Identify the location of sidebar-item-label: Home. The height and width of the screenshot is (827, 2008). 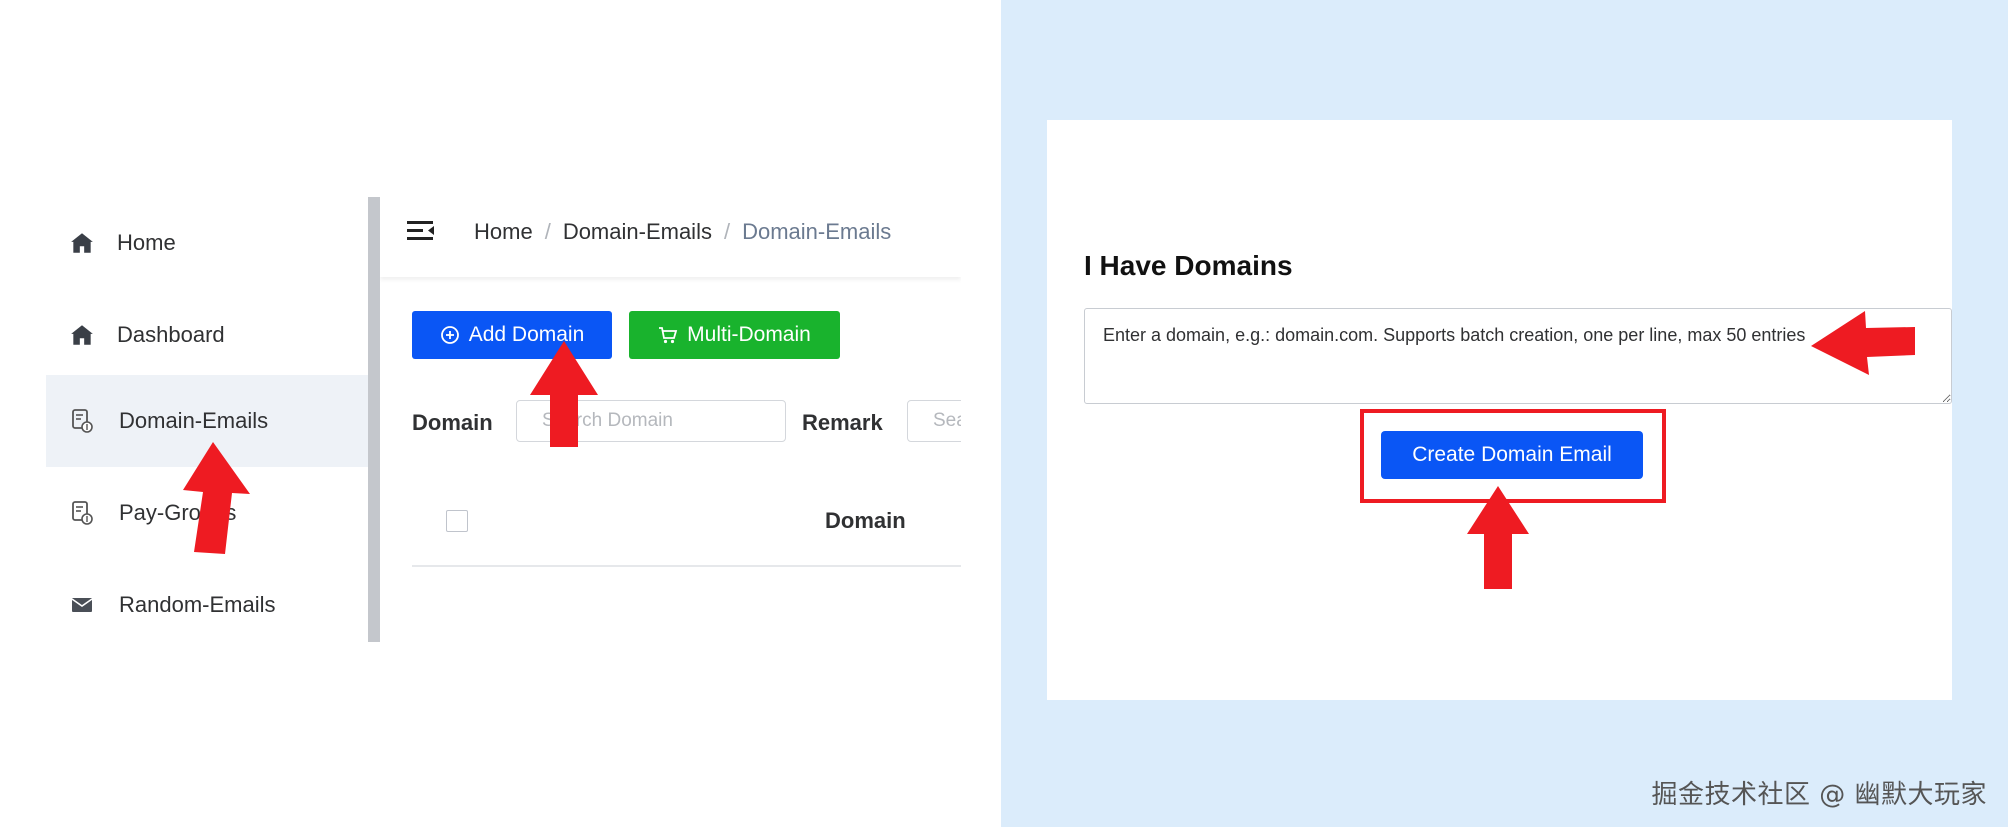
(146, 242).